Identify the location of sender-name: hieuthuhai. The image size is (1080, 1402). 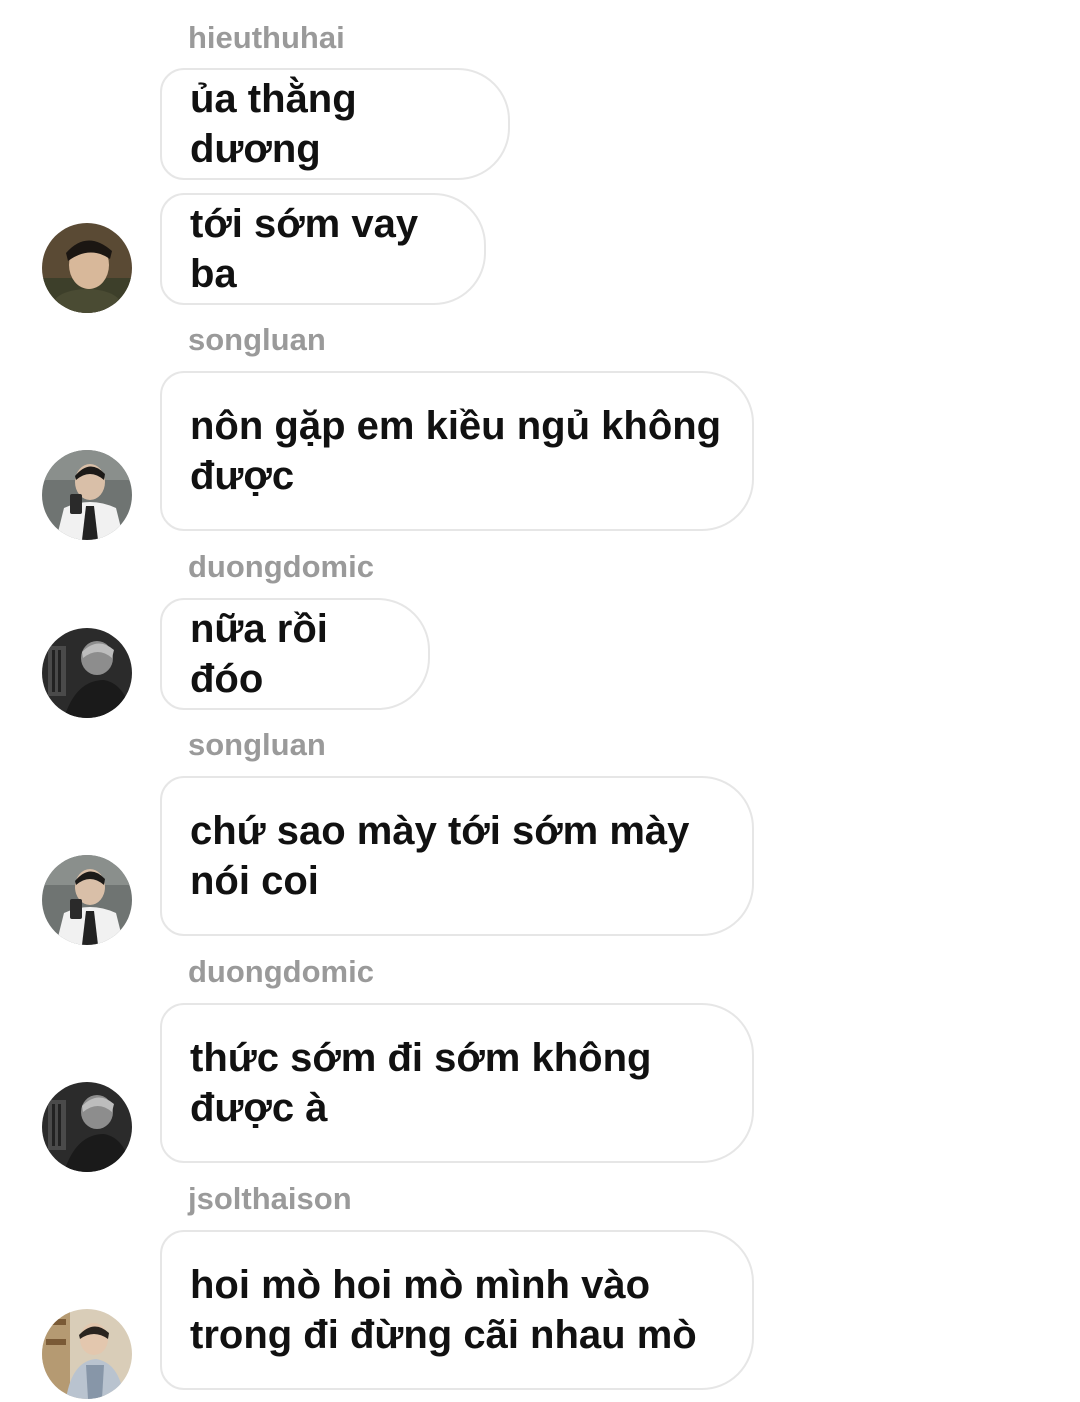
(266, 37).